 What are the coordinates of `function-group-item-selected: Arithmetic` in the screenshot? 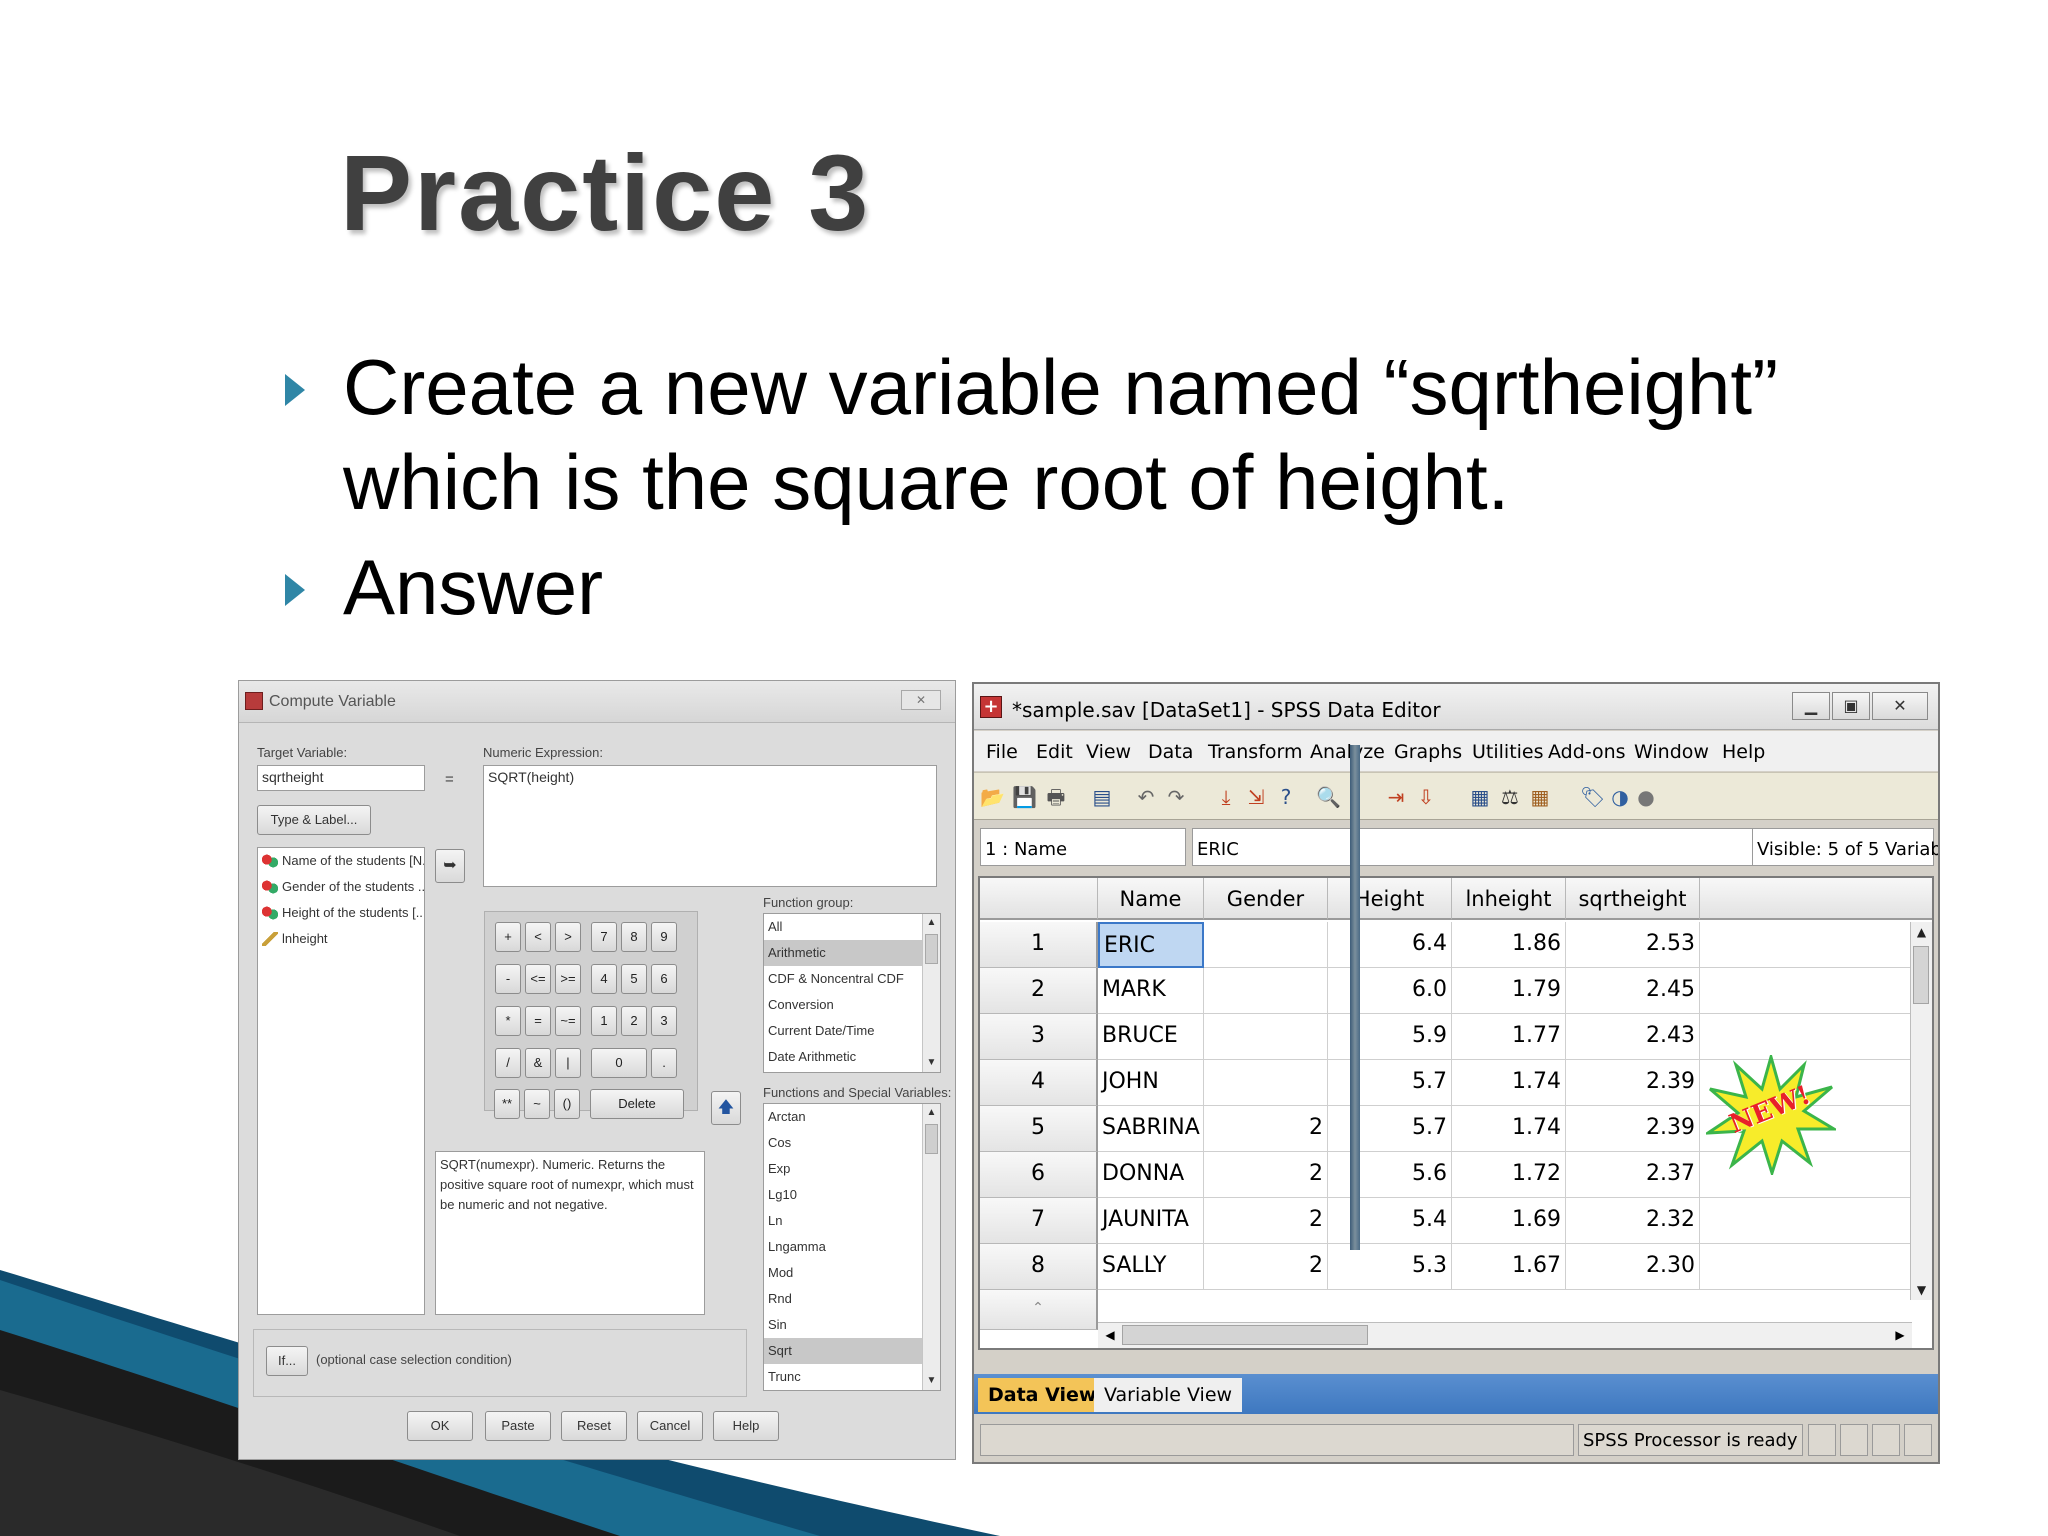 It's located at (852, 953).